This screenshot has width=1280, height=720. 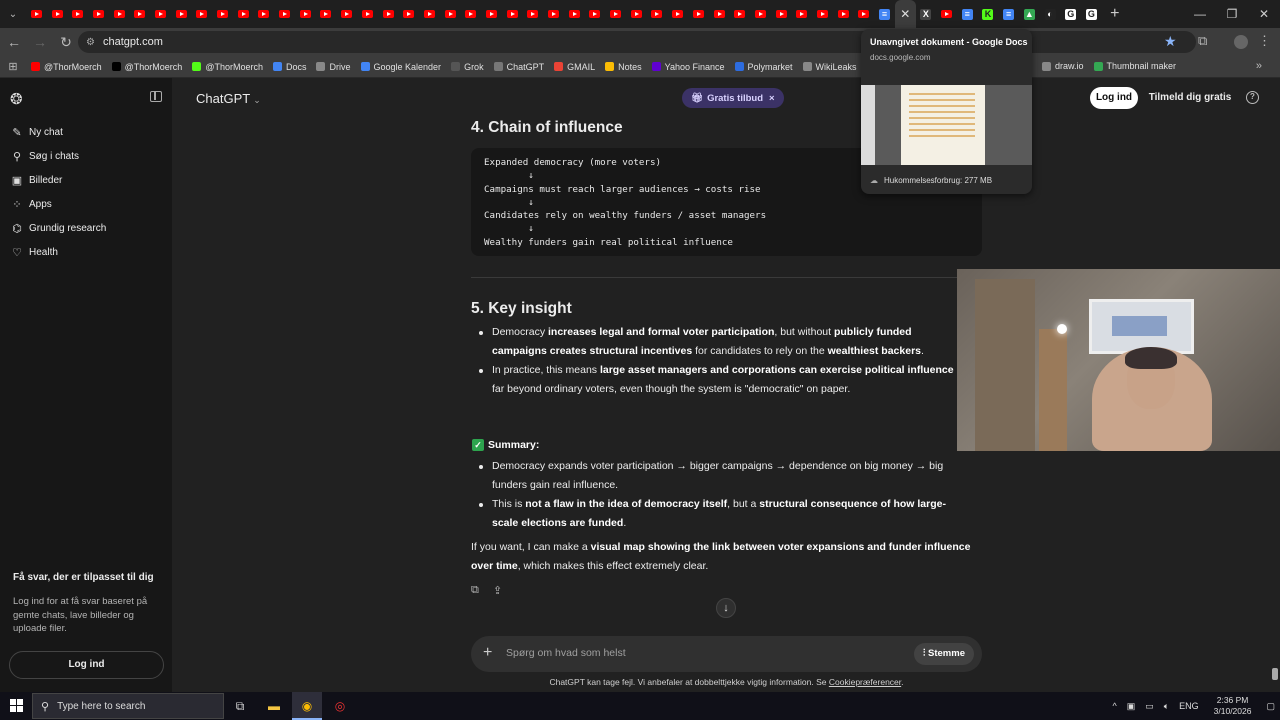 What do you see at coordinates (519, 67) in the screenshot?
I see `bookmark-item: ChatGPT` at bounding box center [519, 67].